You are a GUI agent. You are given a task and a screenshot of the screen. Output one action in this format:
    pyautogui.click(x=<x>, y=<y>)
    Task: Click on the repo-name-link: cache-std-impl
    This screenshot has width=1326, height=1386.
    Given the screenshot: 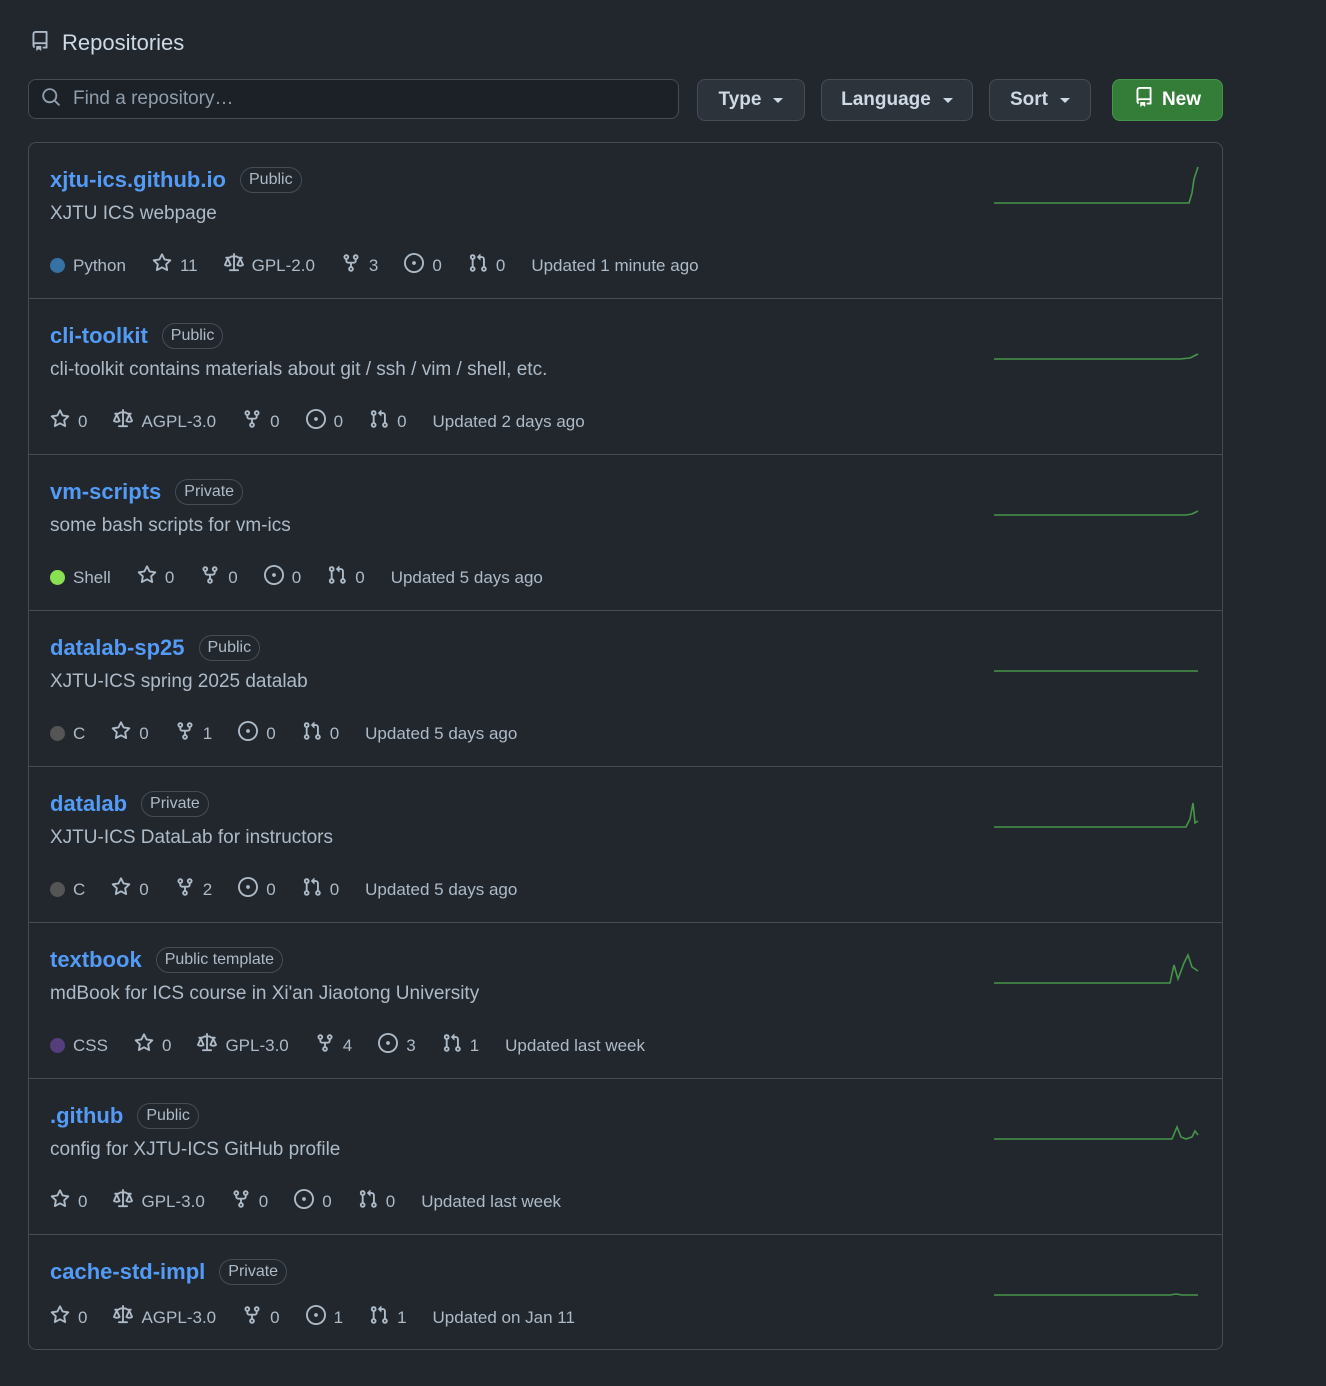 What is the action you would take?
    pyautogui.click(x=127, y=1272)
    